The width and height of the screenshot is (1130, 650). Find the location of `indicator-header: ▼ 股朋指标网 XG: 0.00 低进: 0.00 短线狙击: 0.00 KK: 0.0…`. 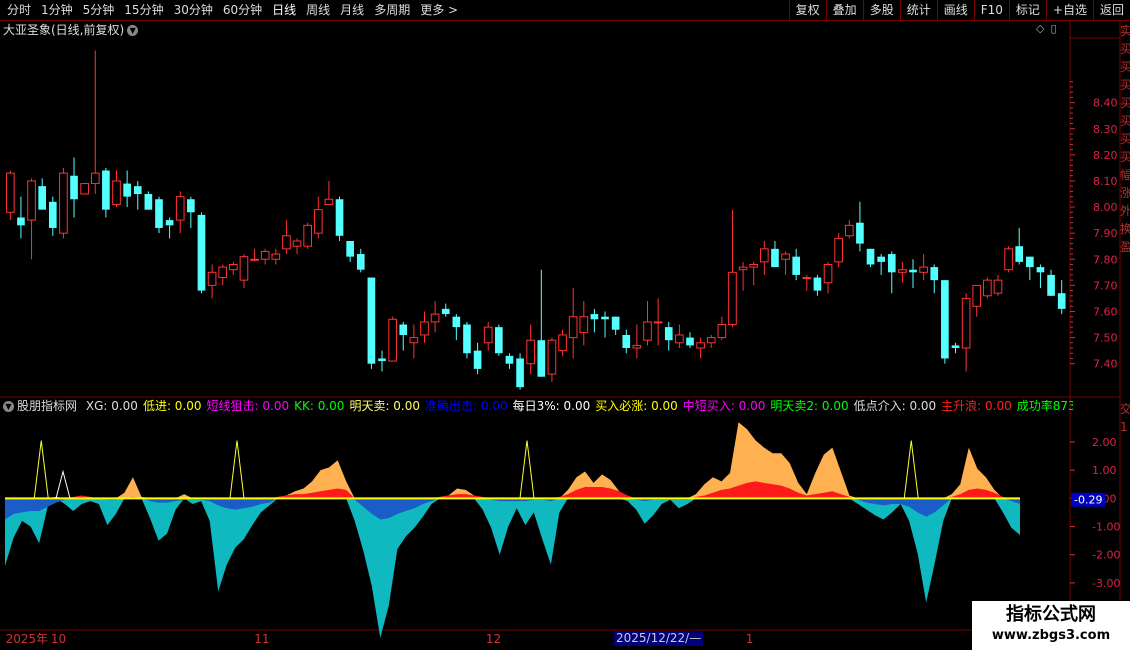

indicator-header: ▼ 股朋指标网 XG: 0.00 低进: 0.00 短线狙击: 0.00 KK: 0.0… is located at coordinates (538, 406).